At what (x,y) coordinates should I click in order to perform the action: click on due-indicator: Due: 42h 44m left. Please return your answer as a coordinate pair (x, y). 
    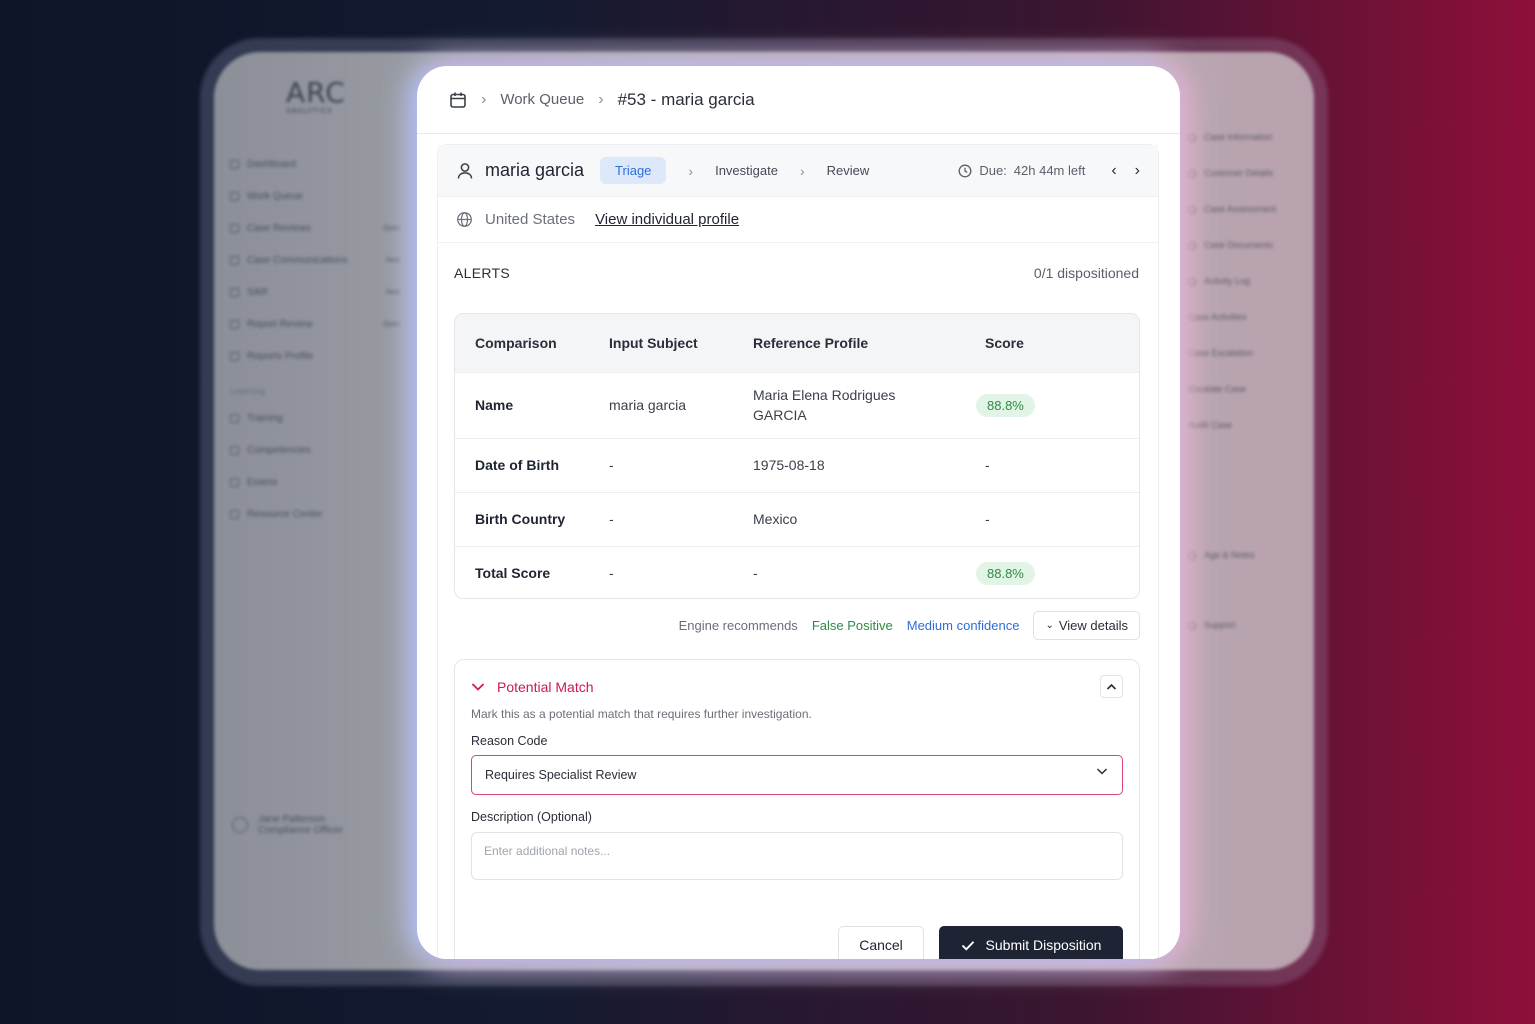
    Looking at the image, I should click on (1021, 170).